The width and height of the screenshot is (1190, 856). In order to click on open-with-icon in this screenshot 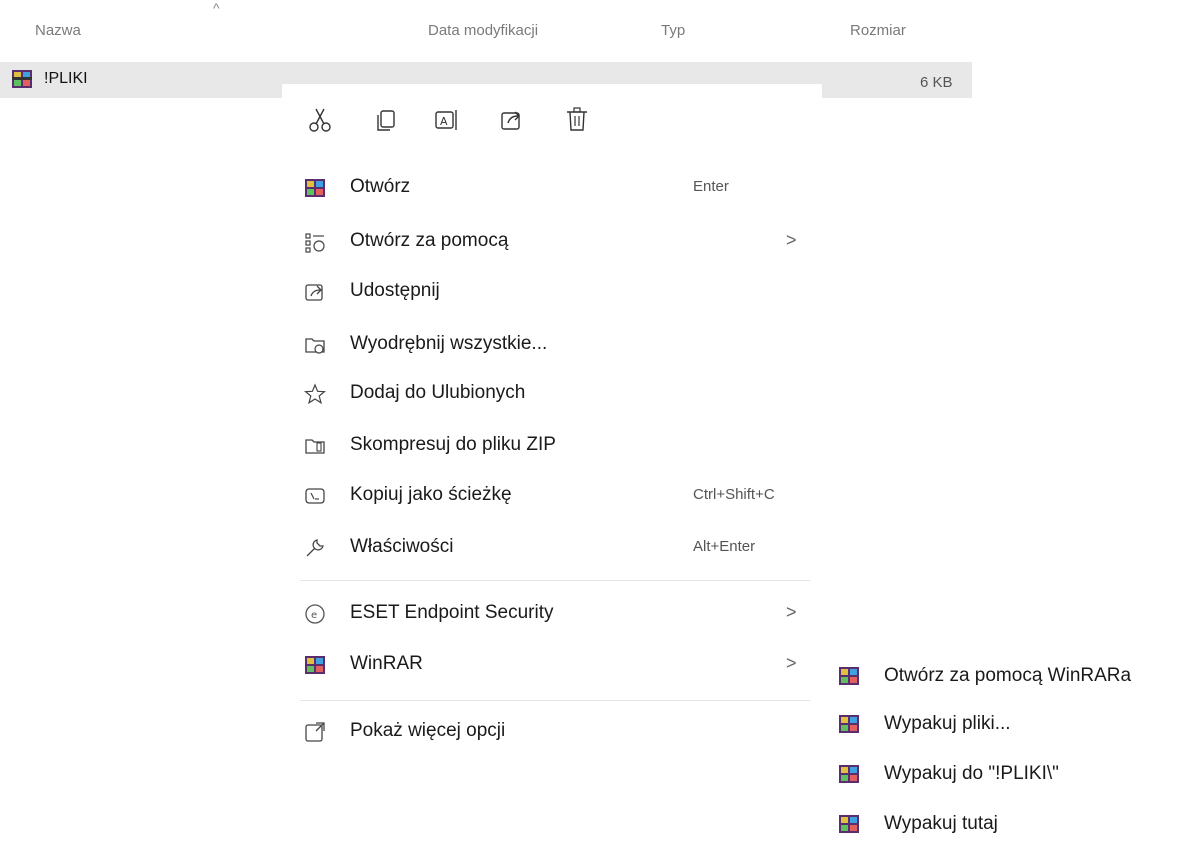, I will do `click(315, 243)`.